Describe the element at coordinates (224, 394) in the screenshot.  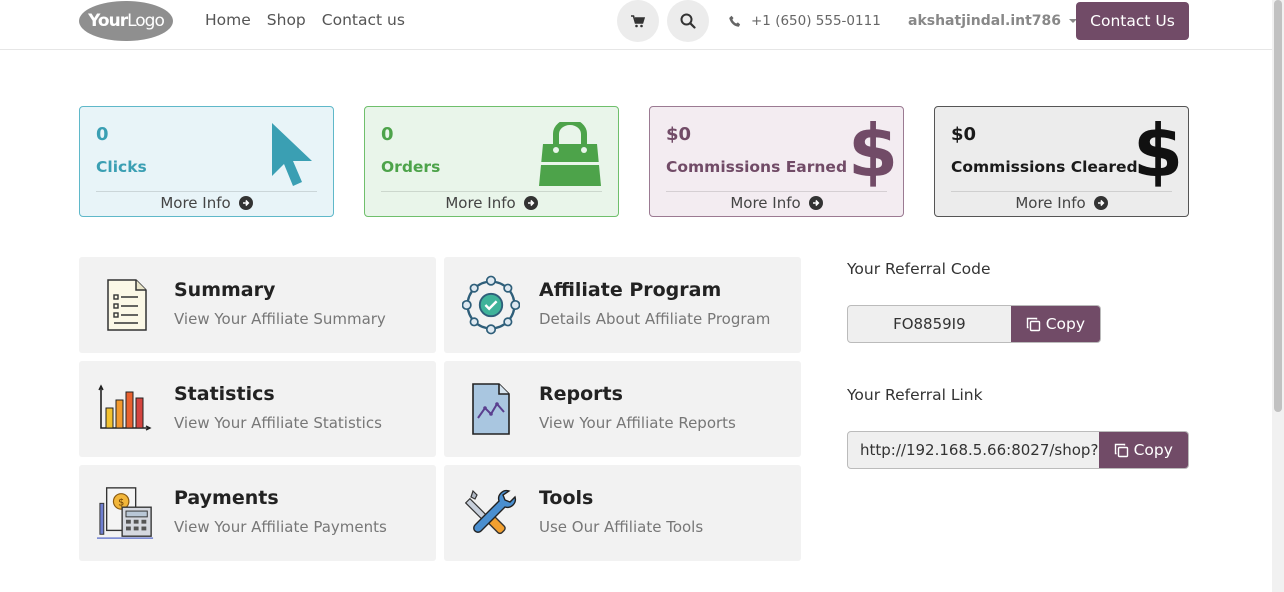
I see `tile-title: Statistics` at that location.